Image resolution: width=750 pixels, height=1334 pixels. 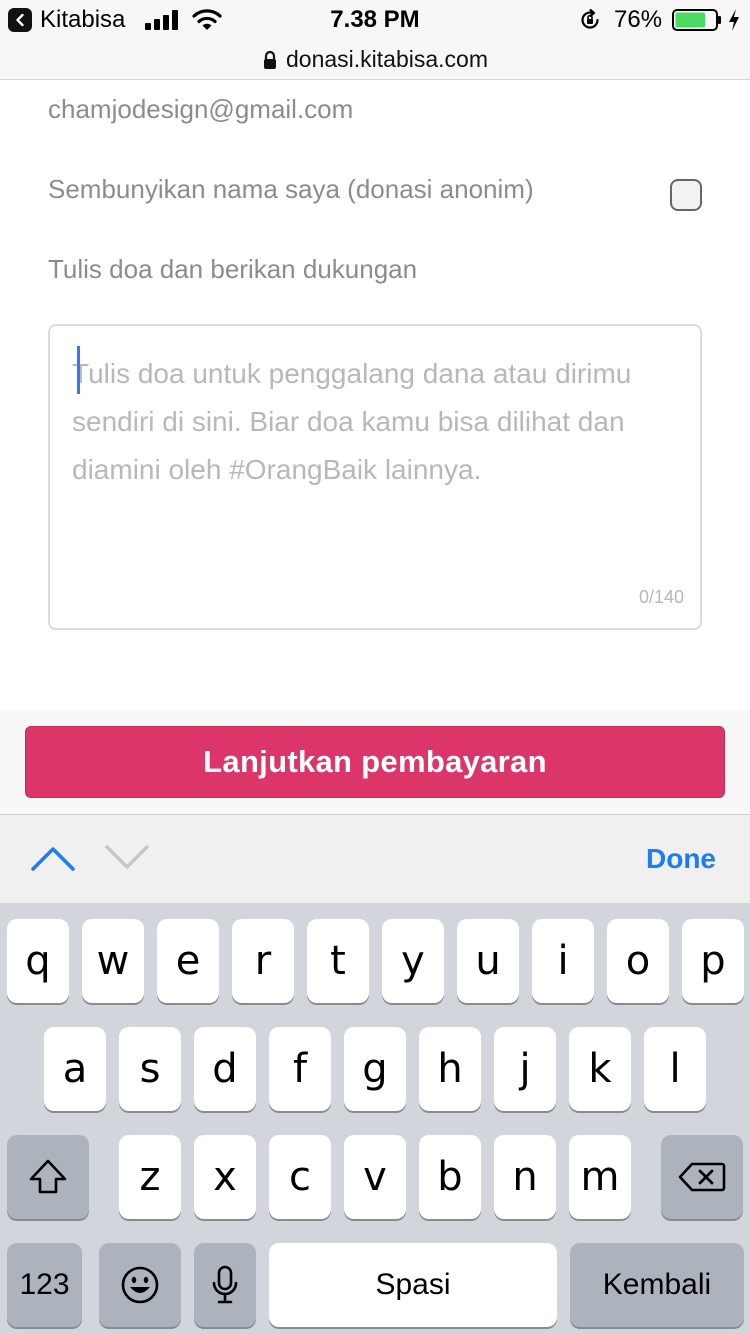 I want to click on continue-payment-button: Lanjutkan pembayaran, so click(x=375, y=762).